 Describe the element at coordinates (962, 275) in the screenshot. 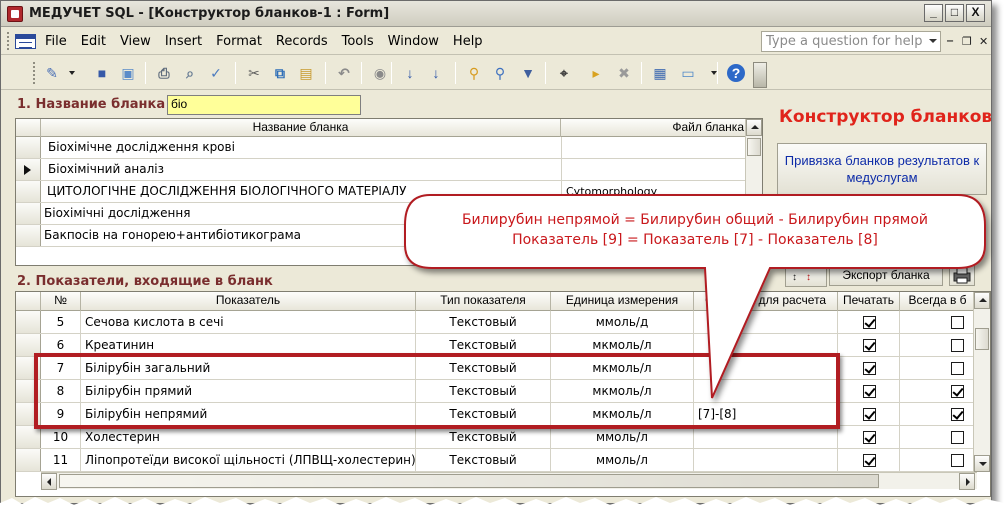

I see `print-button` at that location.